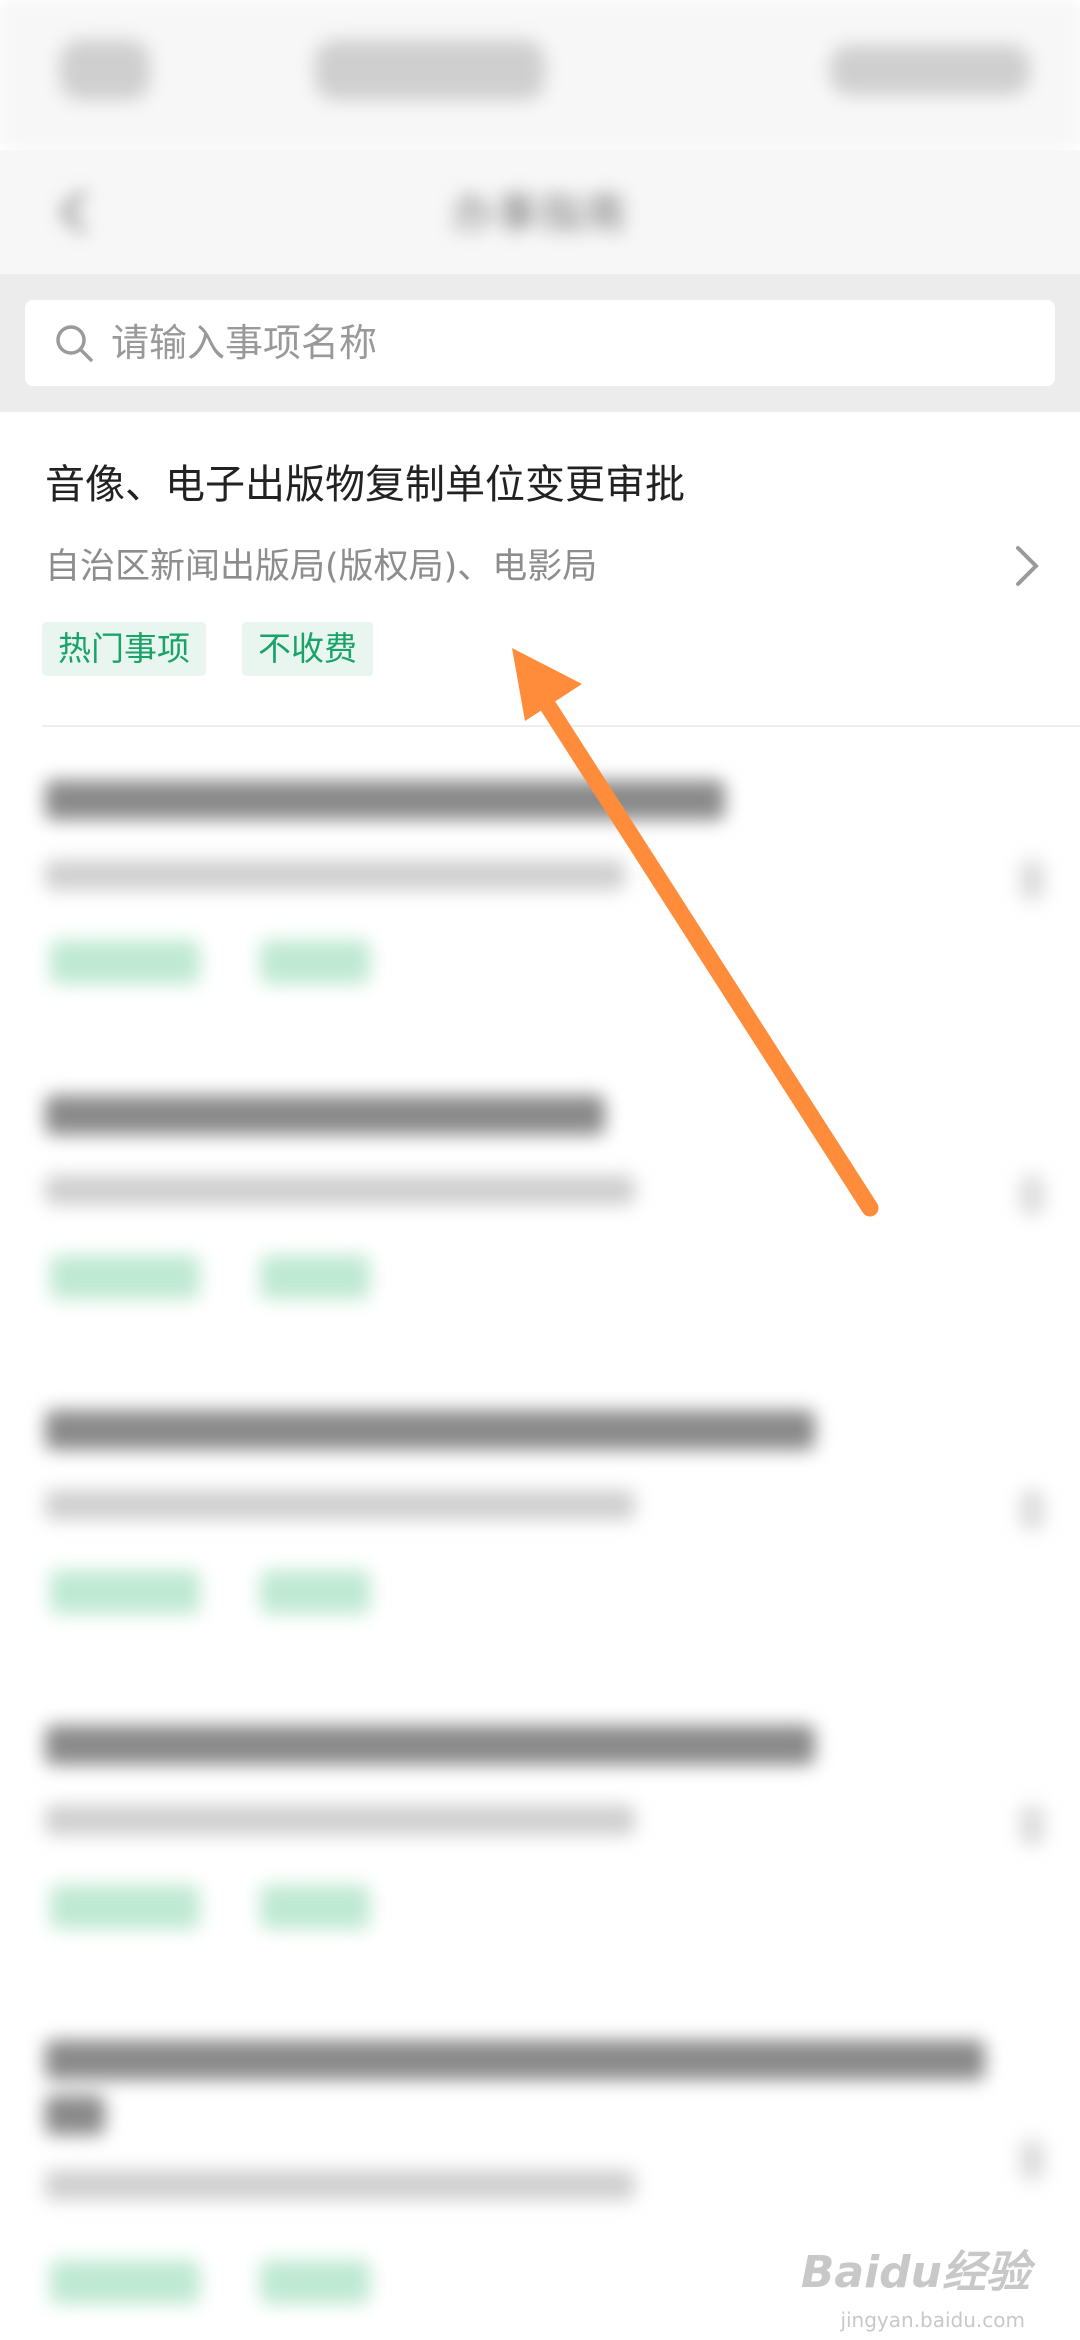  I want to click on divider, so click(561, 726).